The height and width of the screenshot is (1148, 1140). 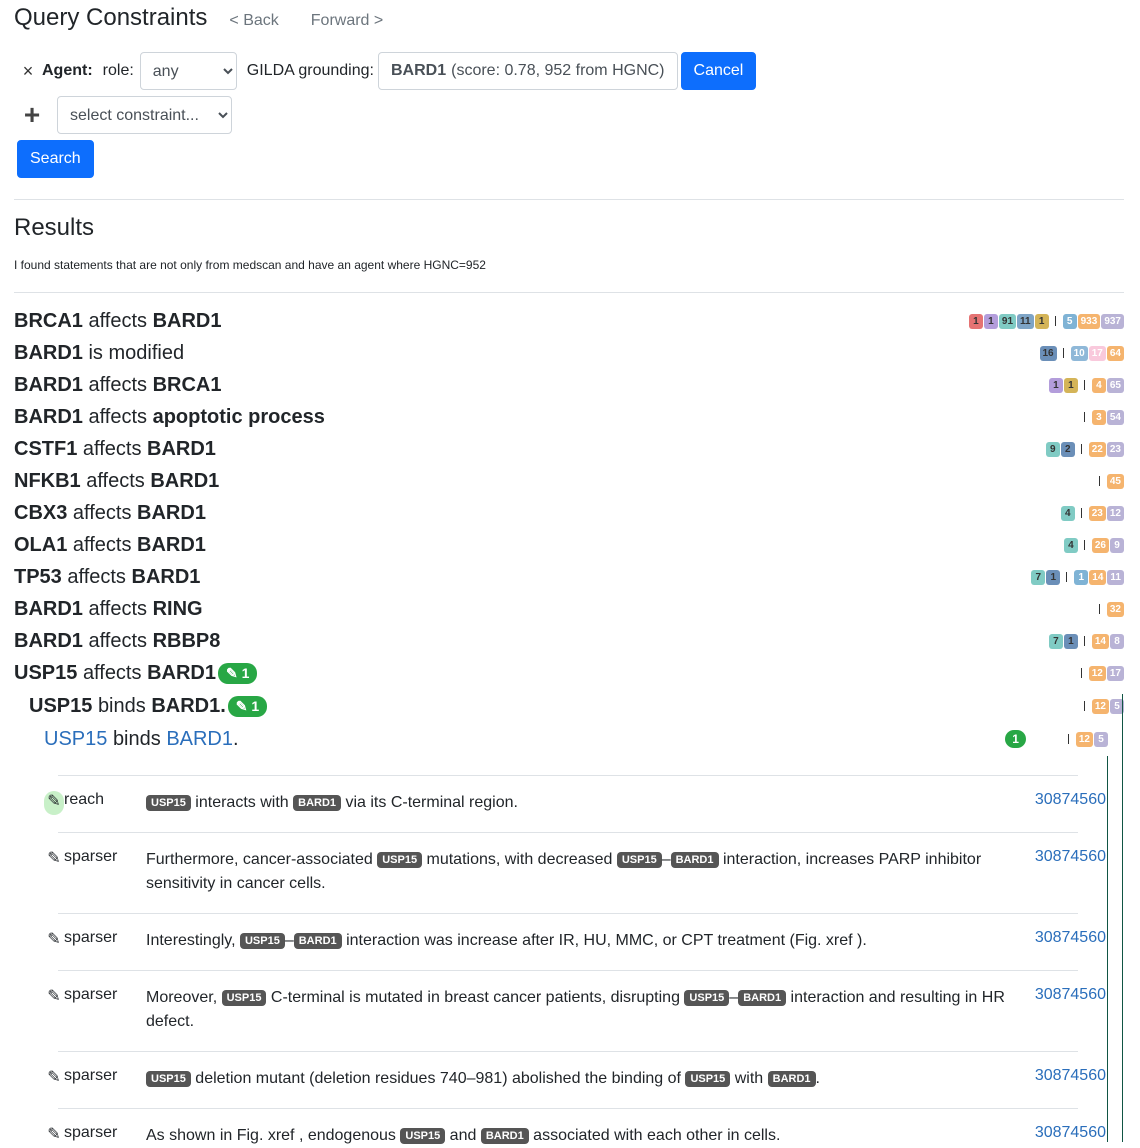 What do you see at coordinates (569, 449) in the screenshot?
I see `statement-row: CSTF1 affects BARD1 9 2 22 23` at bounding box center [569, 449].